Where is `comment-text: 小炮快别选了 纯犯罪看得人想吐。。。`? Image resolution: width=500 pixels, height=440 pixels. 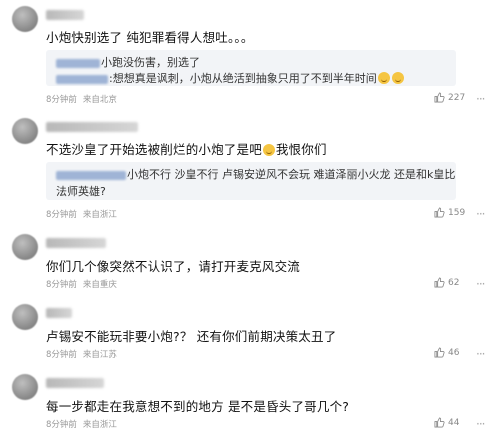 comment-text: 小炮快别选了 纯犯罪看得人想吐。。。 is located at coordinates (150, 37).